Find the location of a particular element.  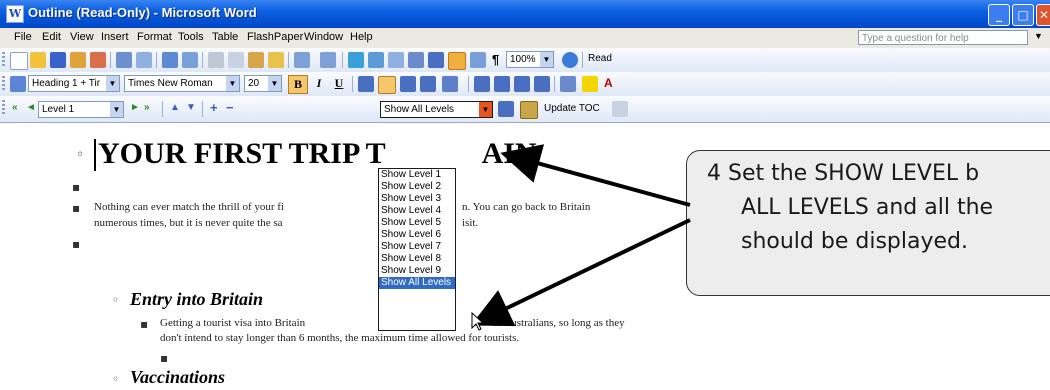

arrow-to-show-level is located at coordinates (595, 175).